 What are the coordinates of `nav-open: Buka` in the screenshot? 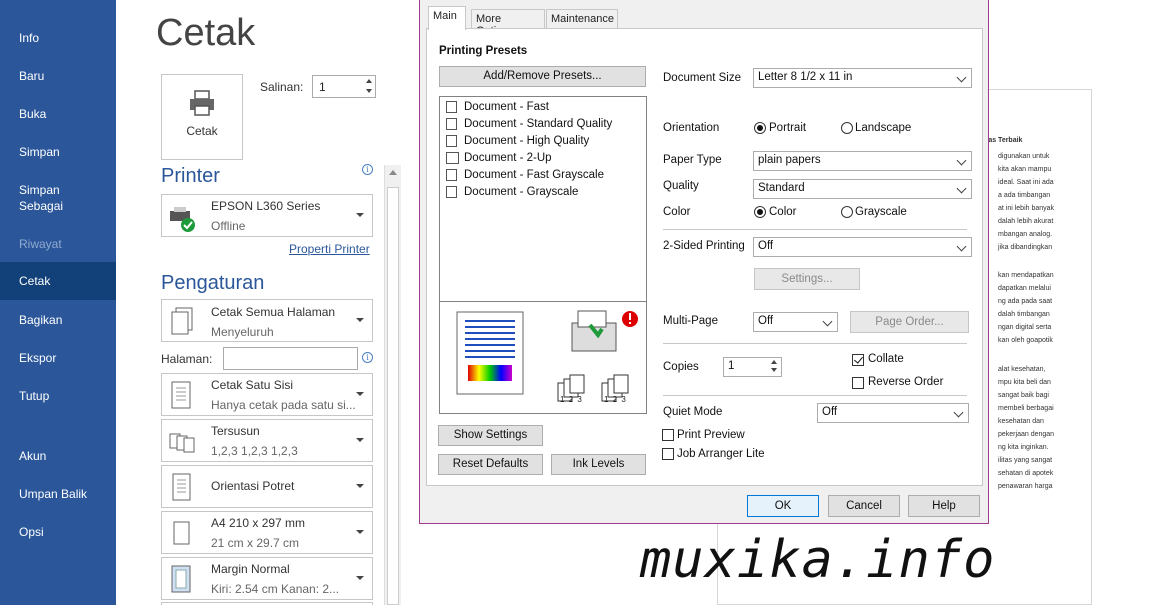 It's located at (58, 114).